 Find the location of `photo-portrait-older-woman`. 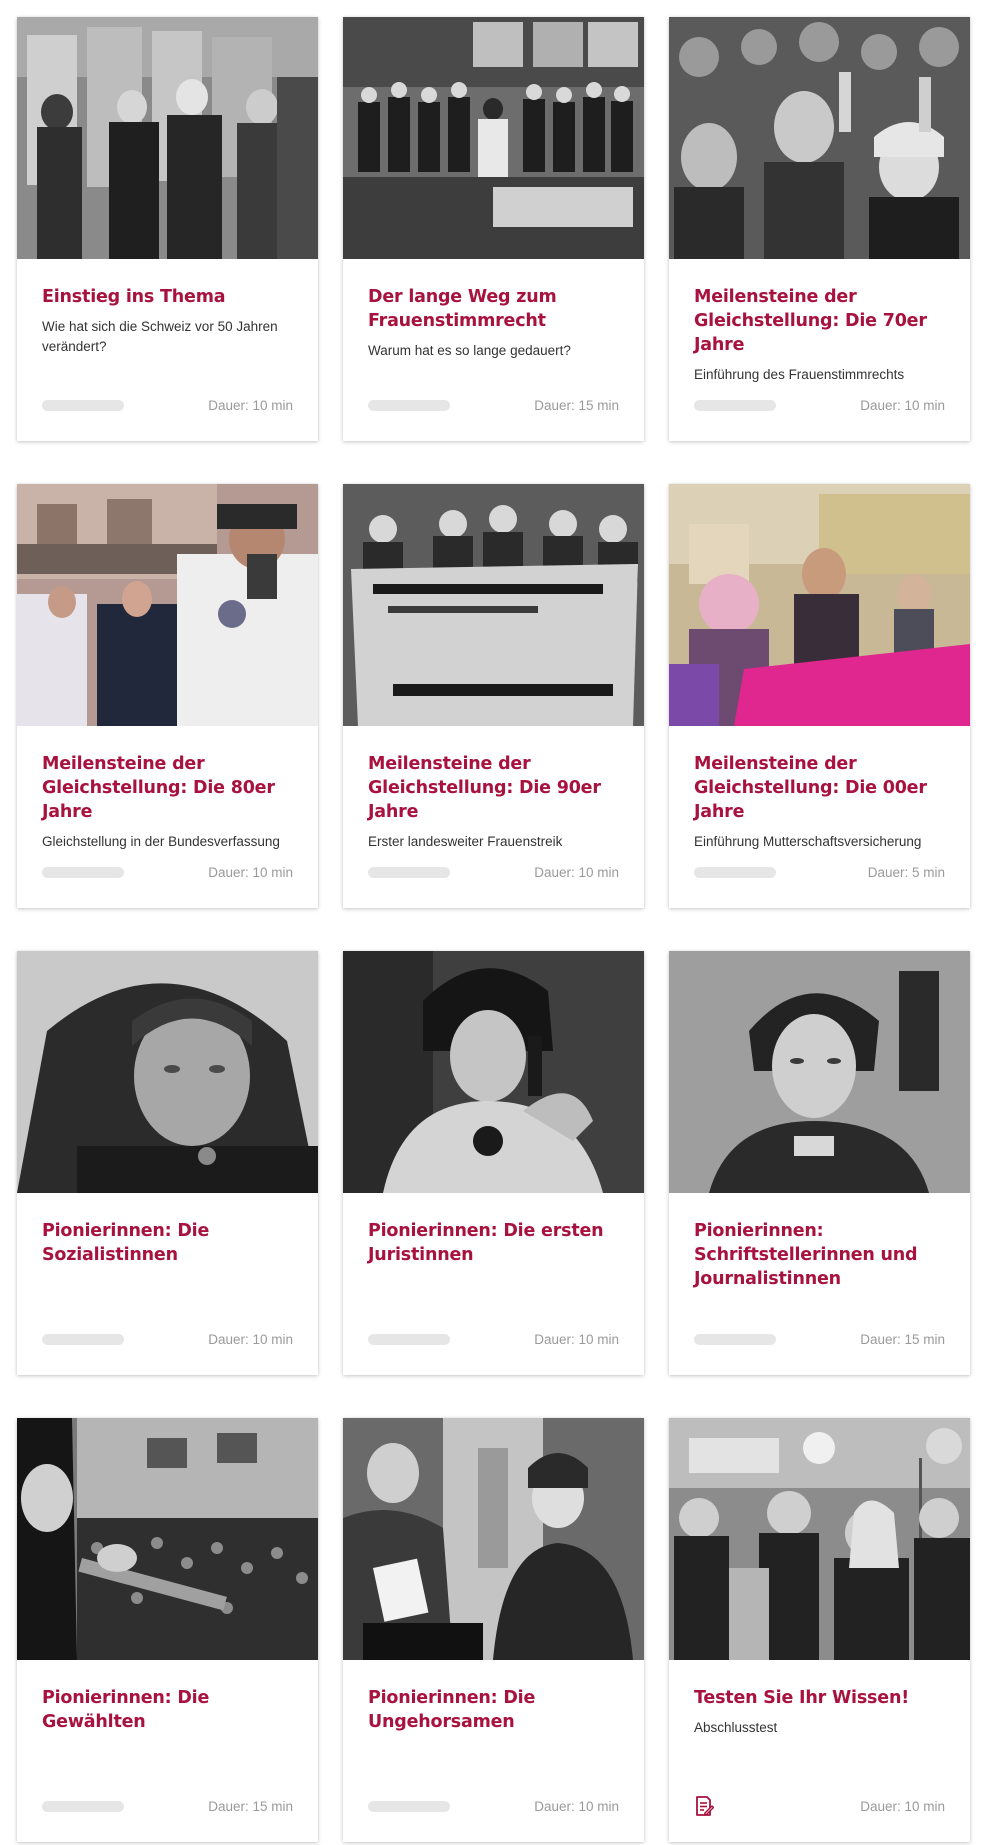

photo-portrait-older-woman is located at coordinates (167, 1072).